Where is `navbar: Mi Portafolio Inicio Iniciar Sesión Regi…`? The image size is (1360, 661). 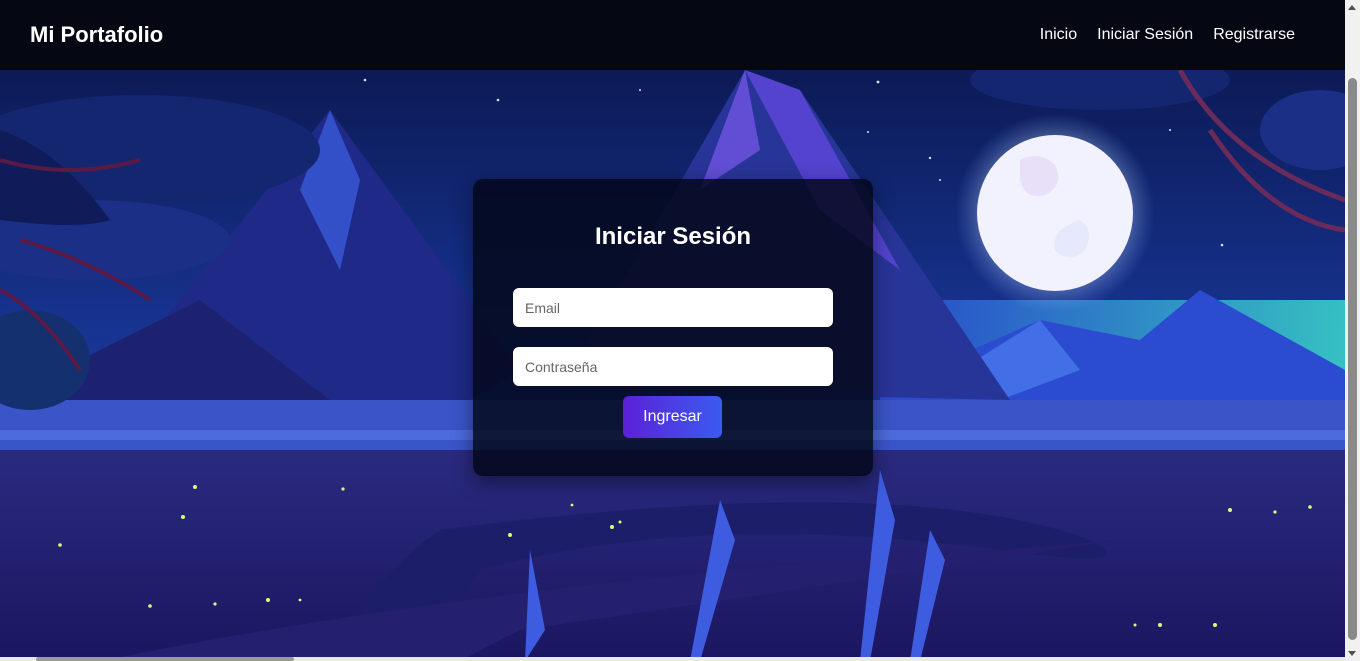 navbar: Mi Portafolio Inicio Iniciar Sesión Regi… is located at coordinates (672, 35).